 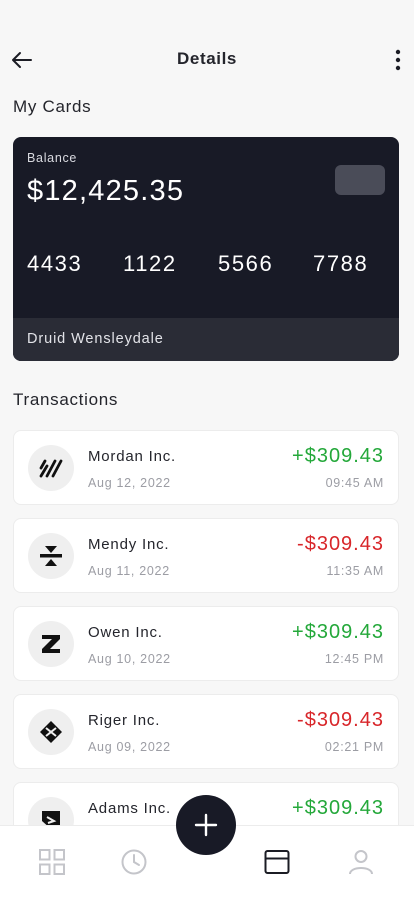 I want to click on transactions-title: Transactions, so click(x=66, y=399).